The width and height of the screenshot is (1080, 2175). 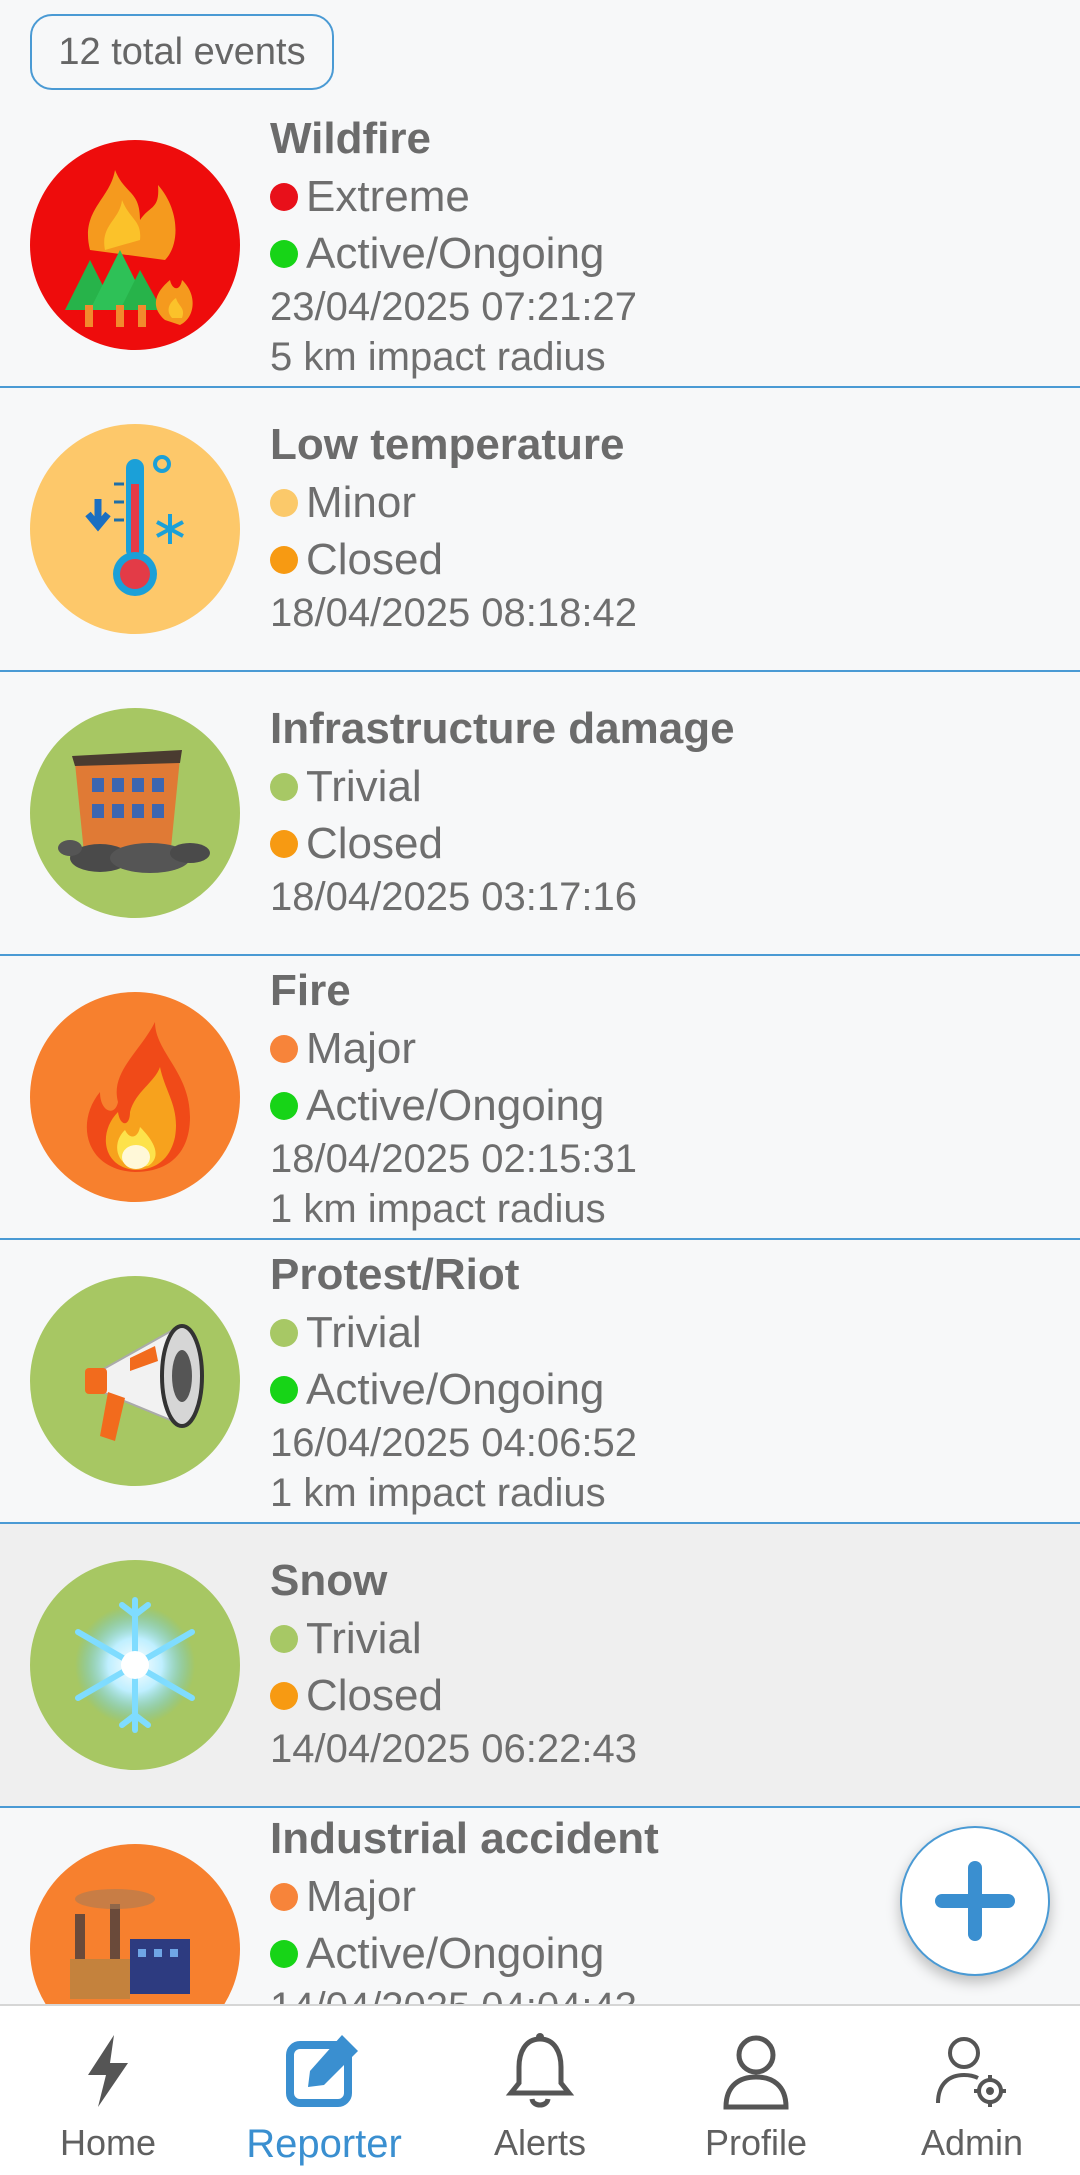 I want to click on event-timestamp: 18/04/2025 08:18:42, so click(x=454, y=613).